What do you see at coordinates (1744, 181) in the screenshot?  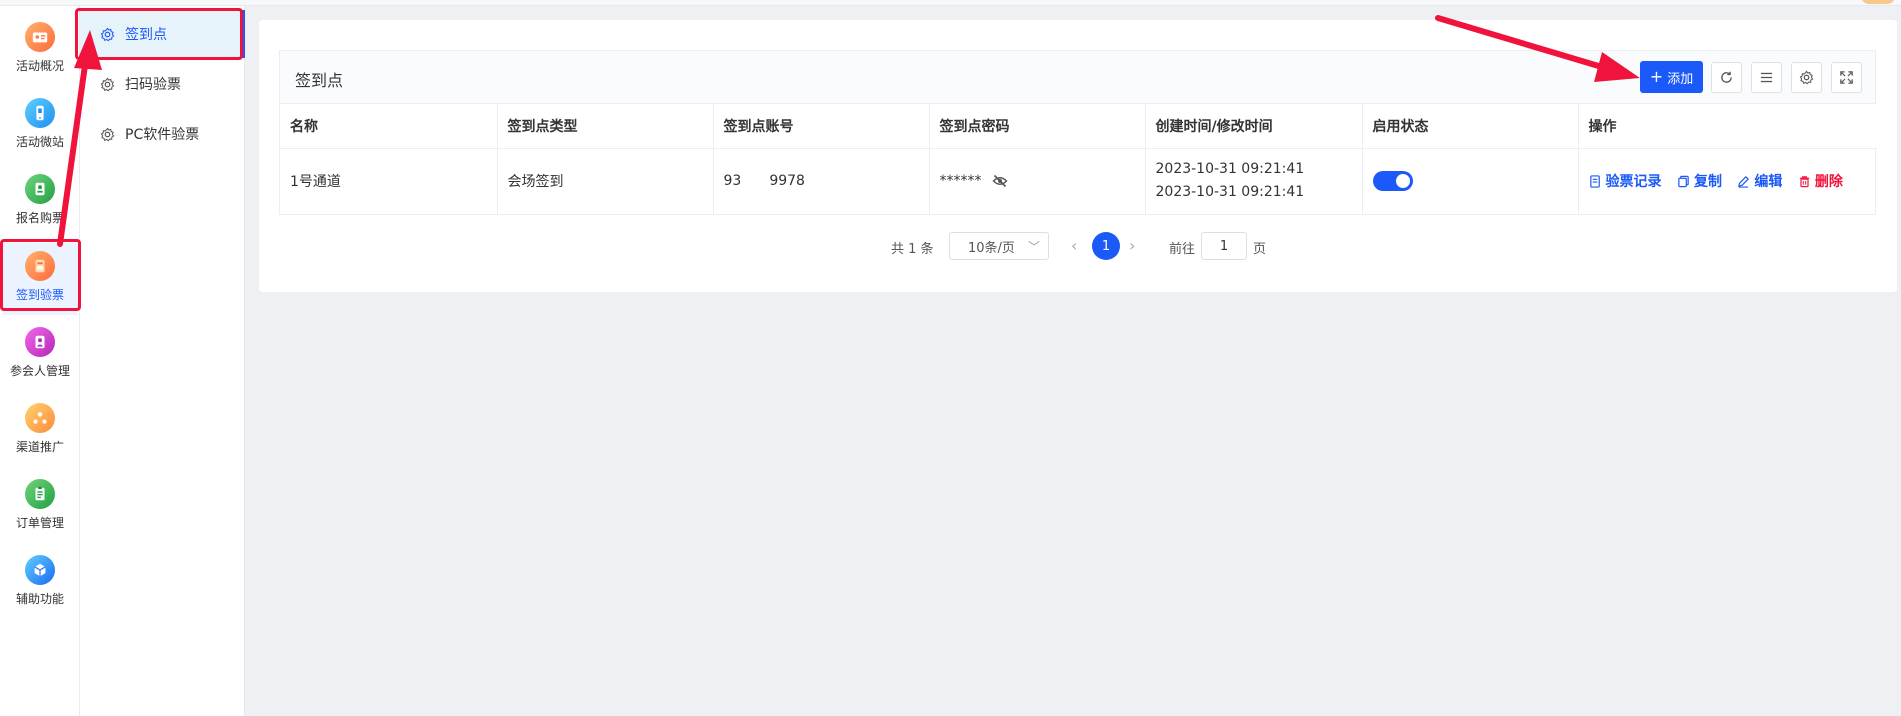 I see `edit-icon` at bounding box center [1744, 181].